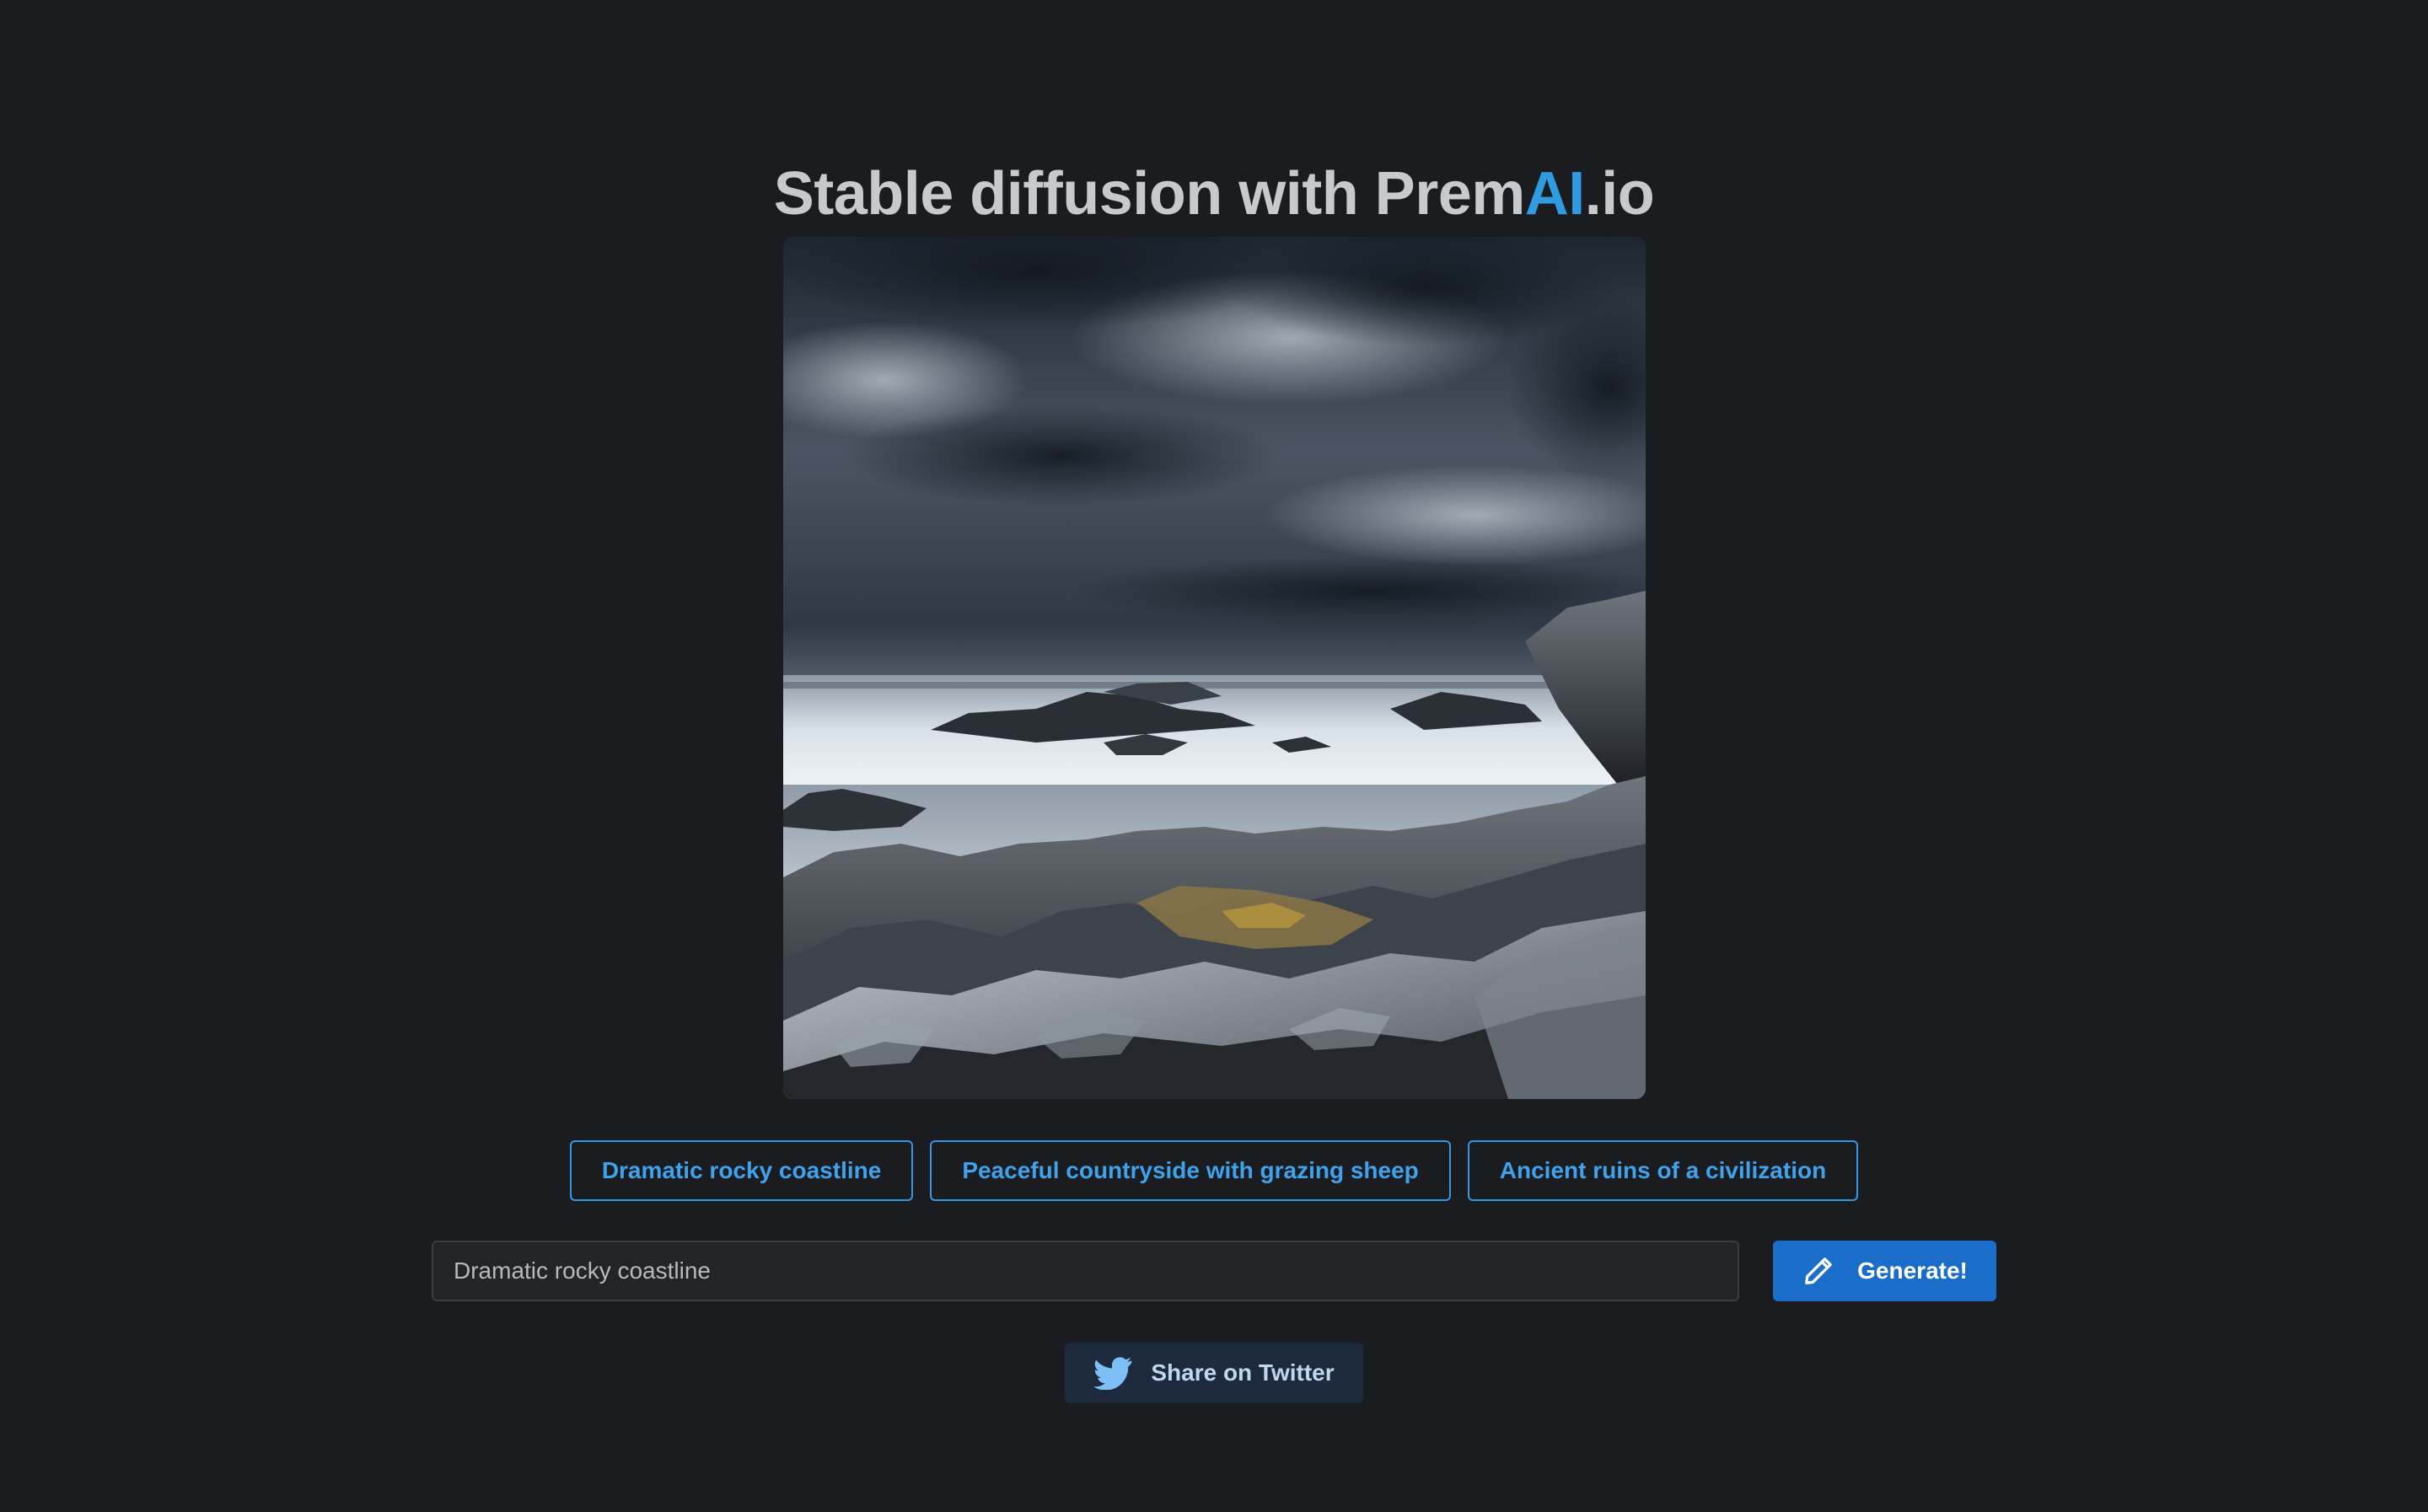 This screenshot has width=2428, height=1512. What do you see at coordinates (1818, 1270) in the screenshot?
I see `pencil-icon` at bounding box center [1818, 1270].